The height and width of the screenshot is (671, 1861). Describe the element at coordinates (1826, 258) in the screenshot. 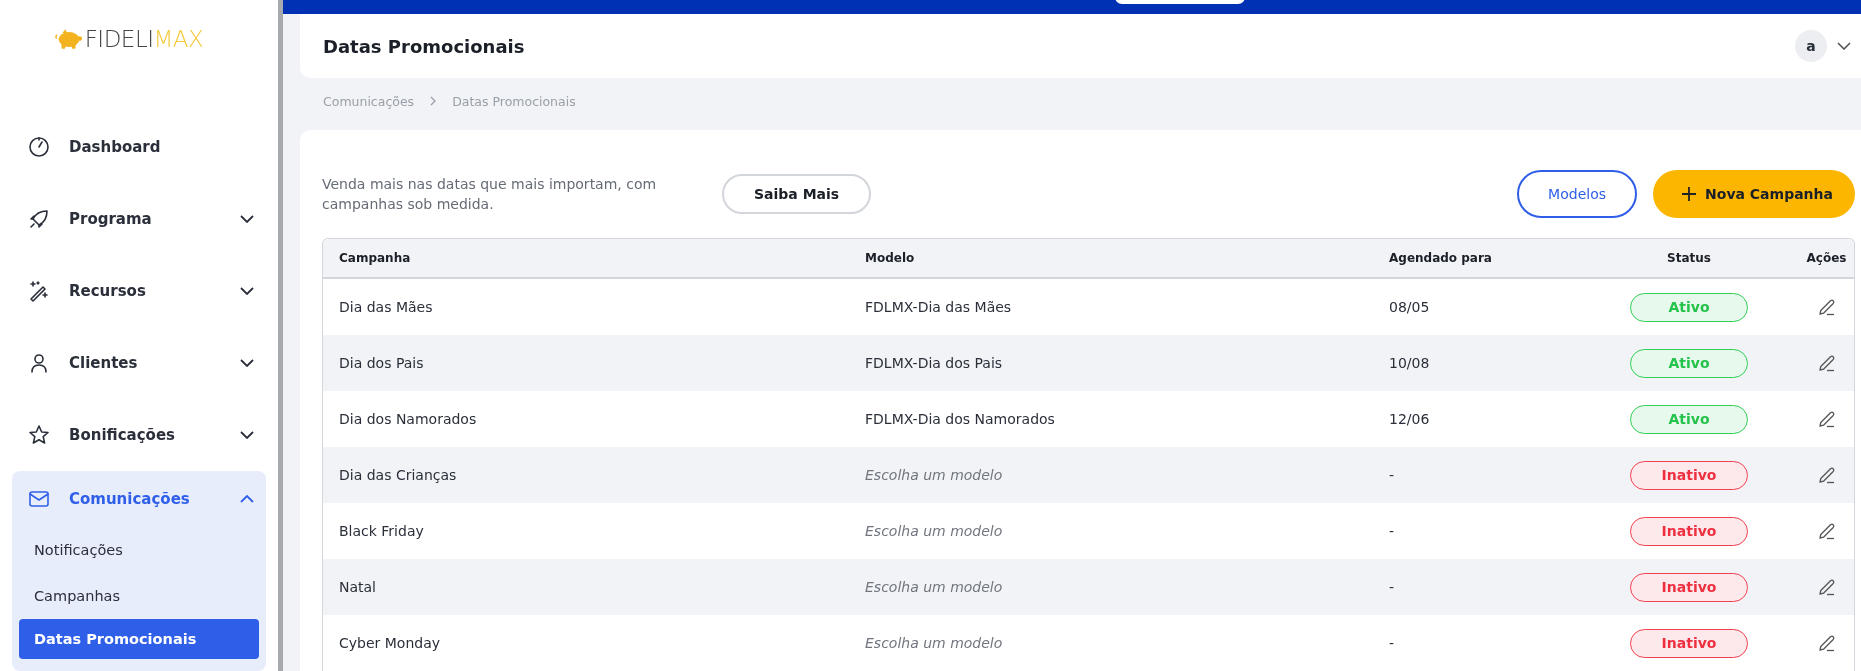

I see `column-header: Ações` at that location.